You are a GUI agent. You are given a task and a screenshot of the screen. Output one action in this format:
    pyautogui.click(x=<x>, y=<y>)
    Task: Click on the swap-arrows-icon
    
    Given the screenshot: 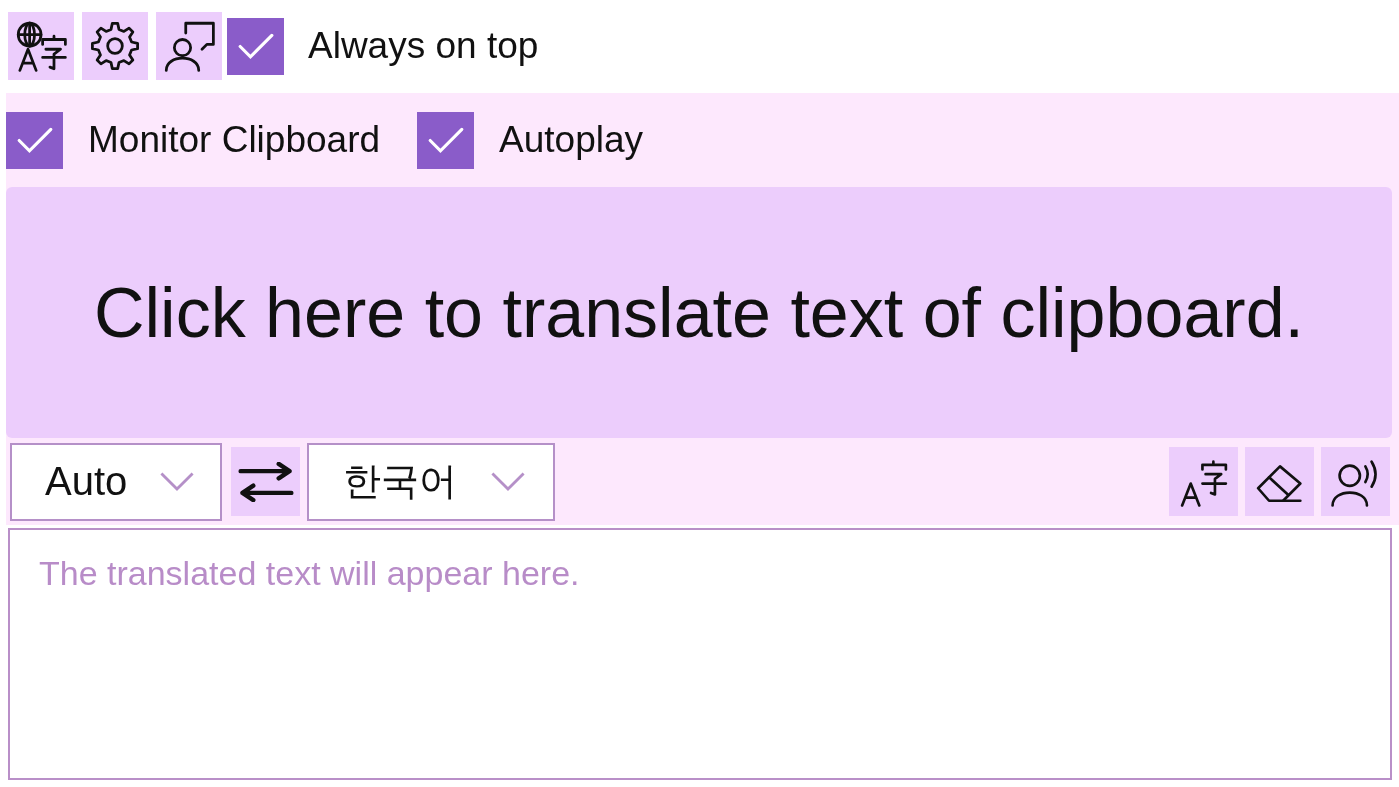 What is the action you would take?
    pyautogui.click(x=265, y=481)
    